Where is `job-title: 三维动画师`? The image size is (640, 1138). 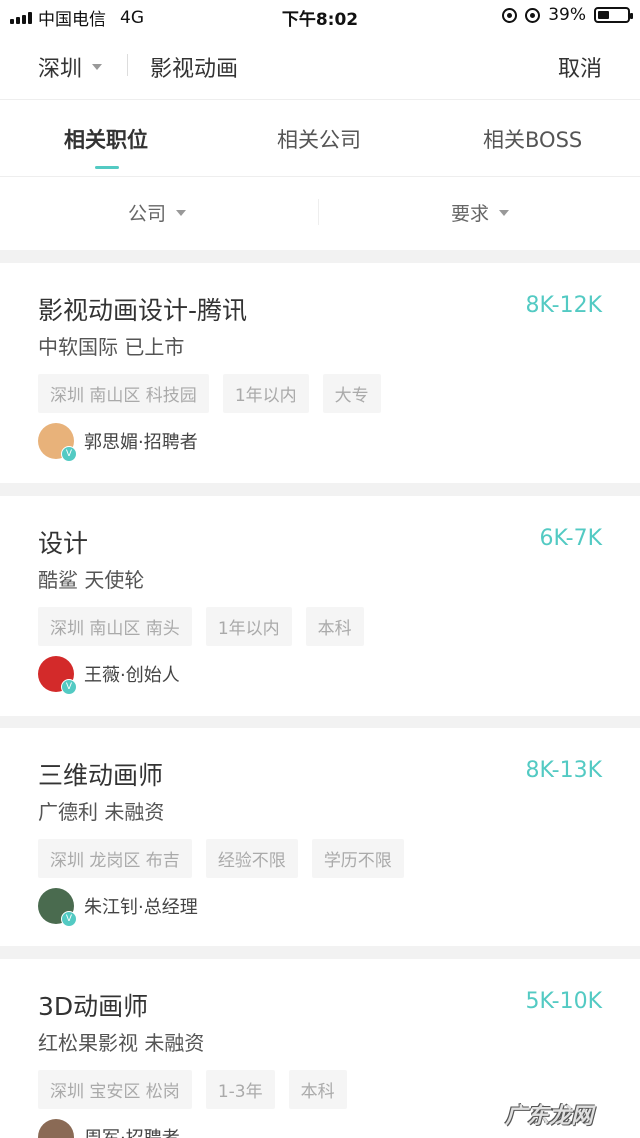 job-title: 三维动画师 is located at coordinates (101, 775).